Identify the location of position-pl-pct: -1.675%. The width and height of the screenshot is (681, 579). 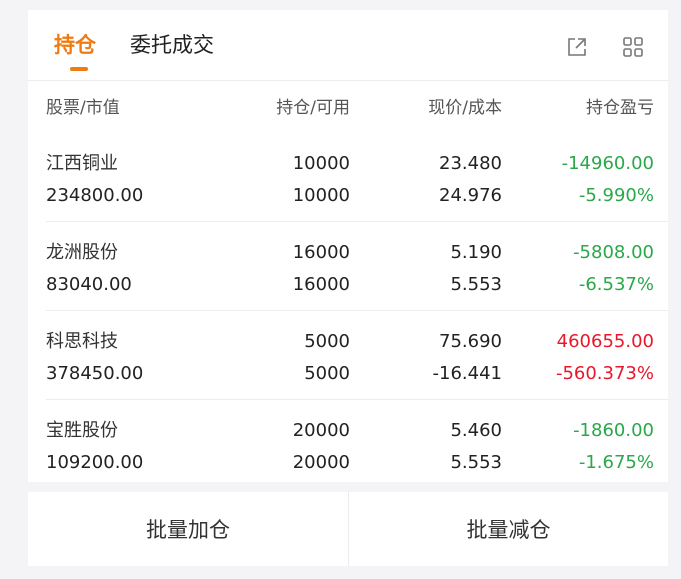
(616, 462).